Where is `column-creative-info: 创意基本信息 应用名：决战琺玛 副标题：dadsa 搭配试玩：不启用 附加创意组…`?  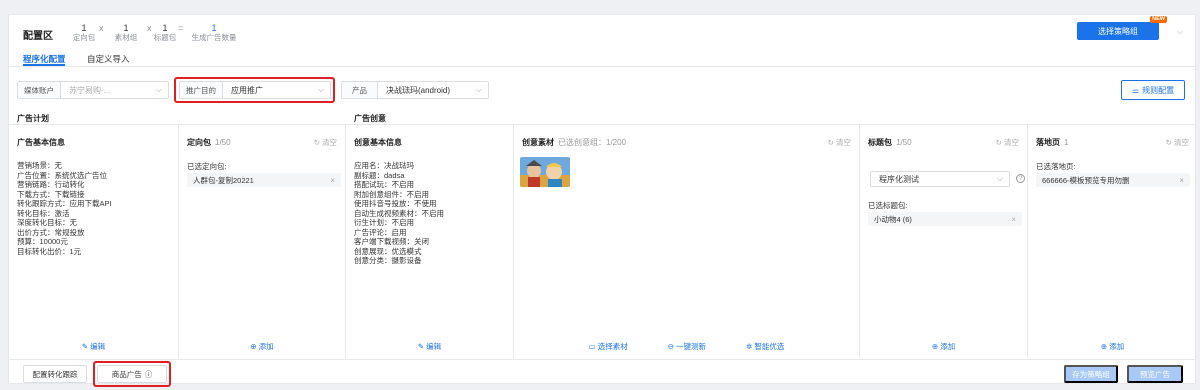 column-creative-info: 创意基本信息 应用名：决战琺玛 副标题：dadsa 搭配试玩：不启用 附加创意组… is located at coordinates (430, 241).